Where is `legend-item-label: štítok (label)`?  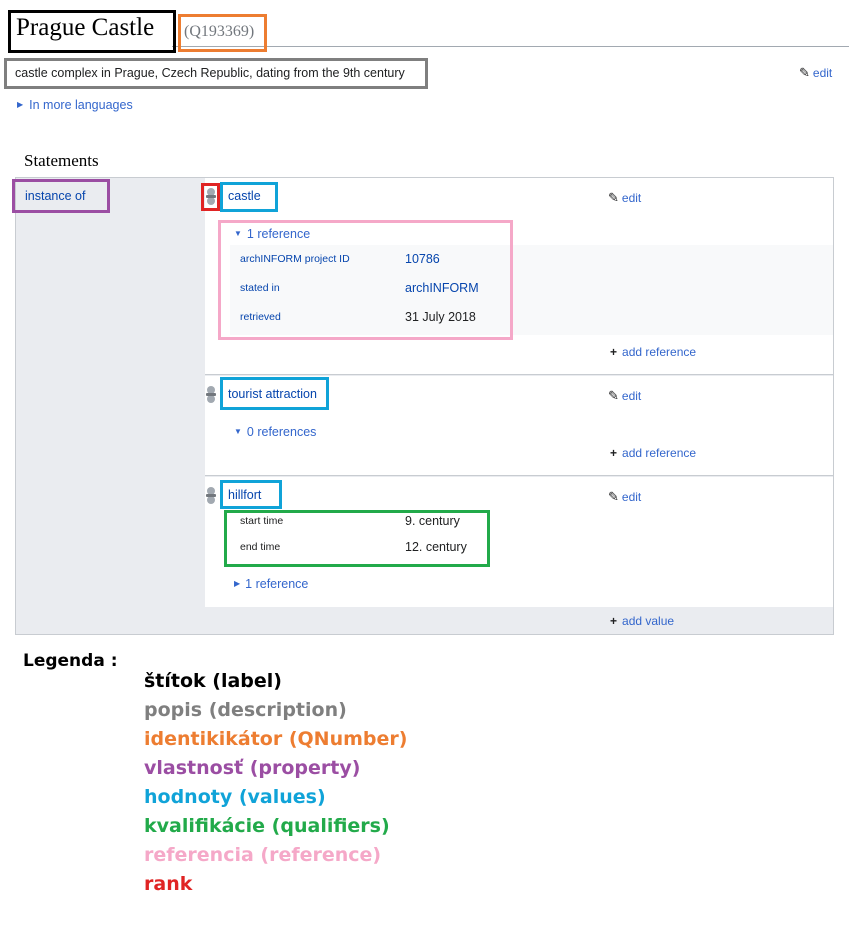
legend-item-label: štítok (label) is located at coordinates (213, 681).